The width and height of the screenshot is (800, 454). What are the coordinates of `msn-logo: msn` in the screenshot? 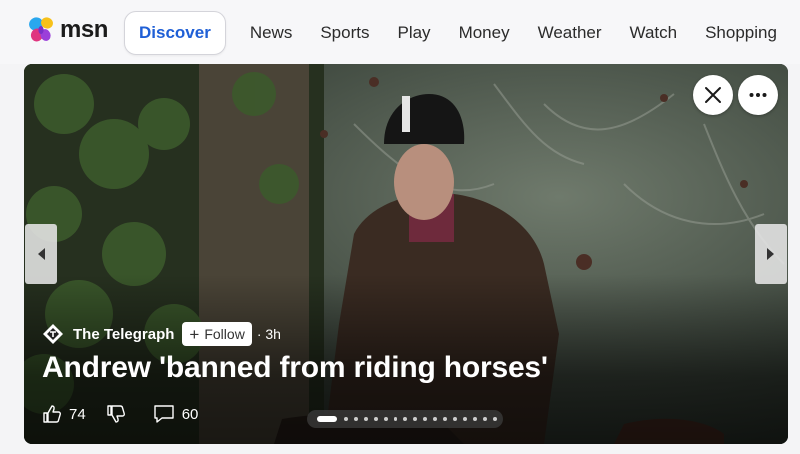 It's located at (67, 30).